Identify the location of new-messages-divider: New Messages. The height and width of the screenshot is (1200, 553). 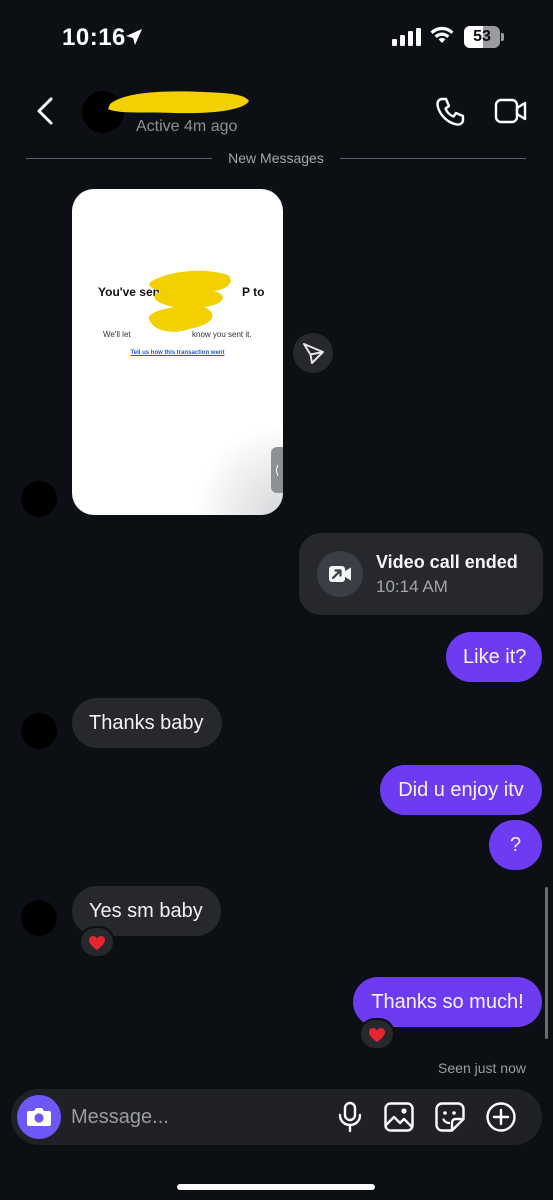
(276, 159).